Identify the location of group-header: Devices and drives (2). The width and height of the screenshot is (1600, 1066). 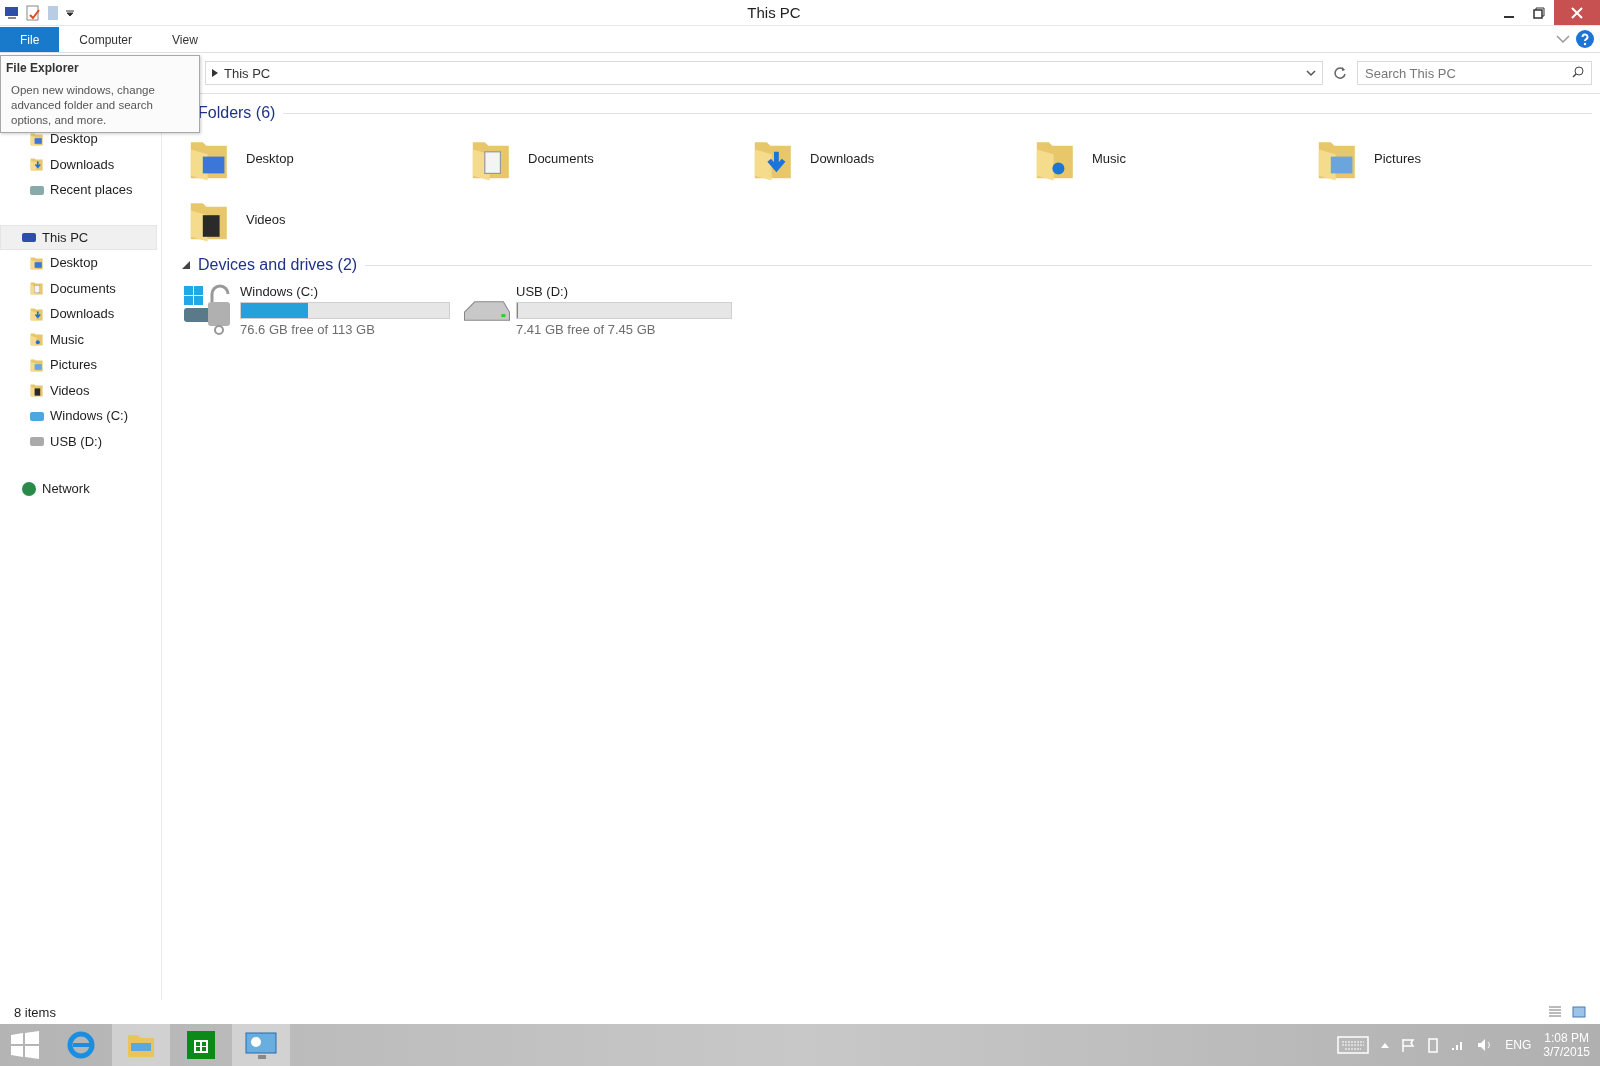
(278, 265).